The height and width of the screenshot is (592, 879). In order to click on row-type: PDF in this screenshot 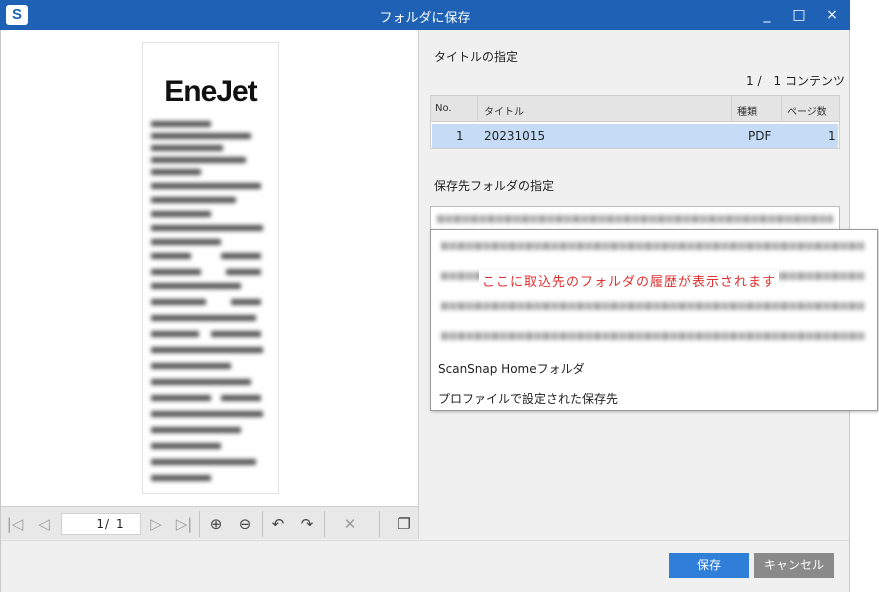, I will do `click(760, 136)`.